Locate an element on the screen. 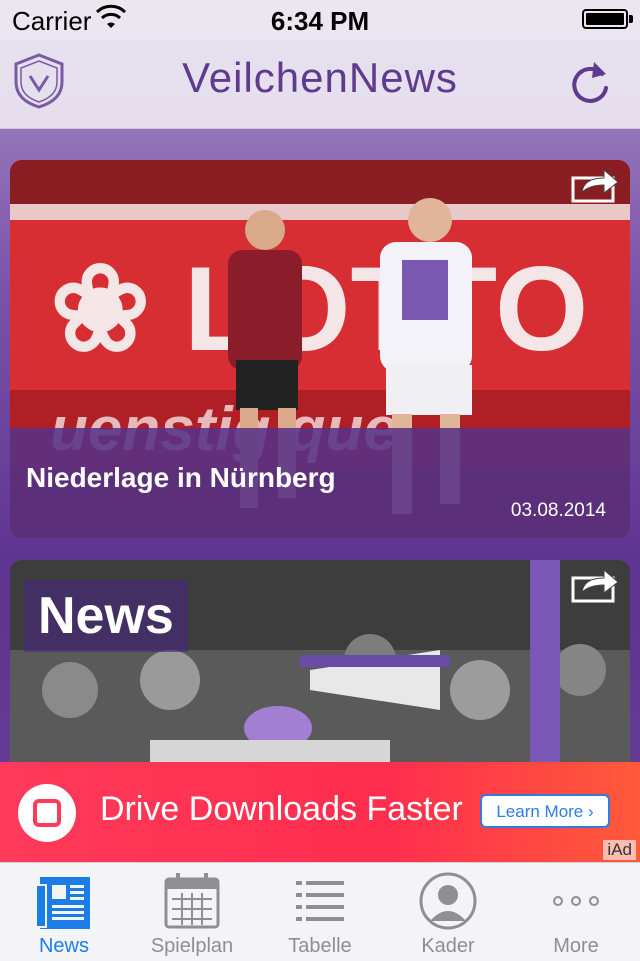 Image resolution: width=640 pixels, height=961 pixels. status-bar: Carrier 6:34 PM is located at coordinates (320, 20).